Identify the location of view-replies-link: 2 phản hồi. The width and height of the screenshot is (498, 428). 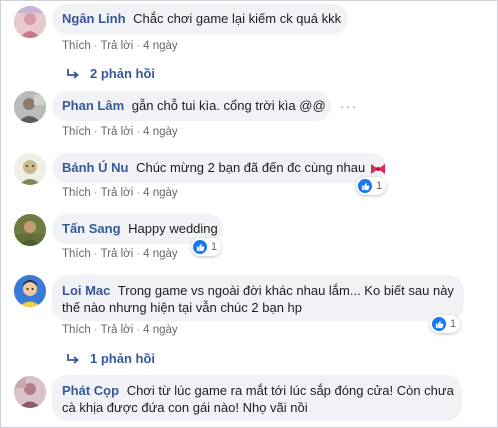
(110, 73).